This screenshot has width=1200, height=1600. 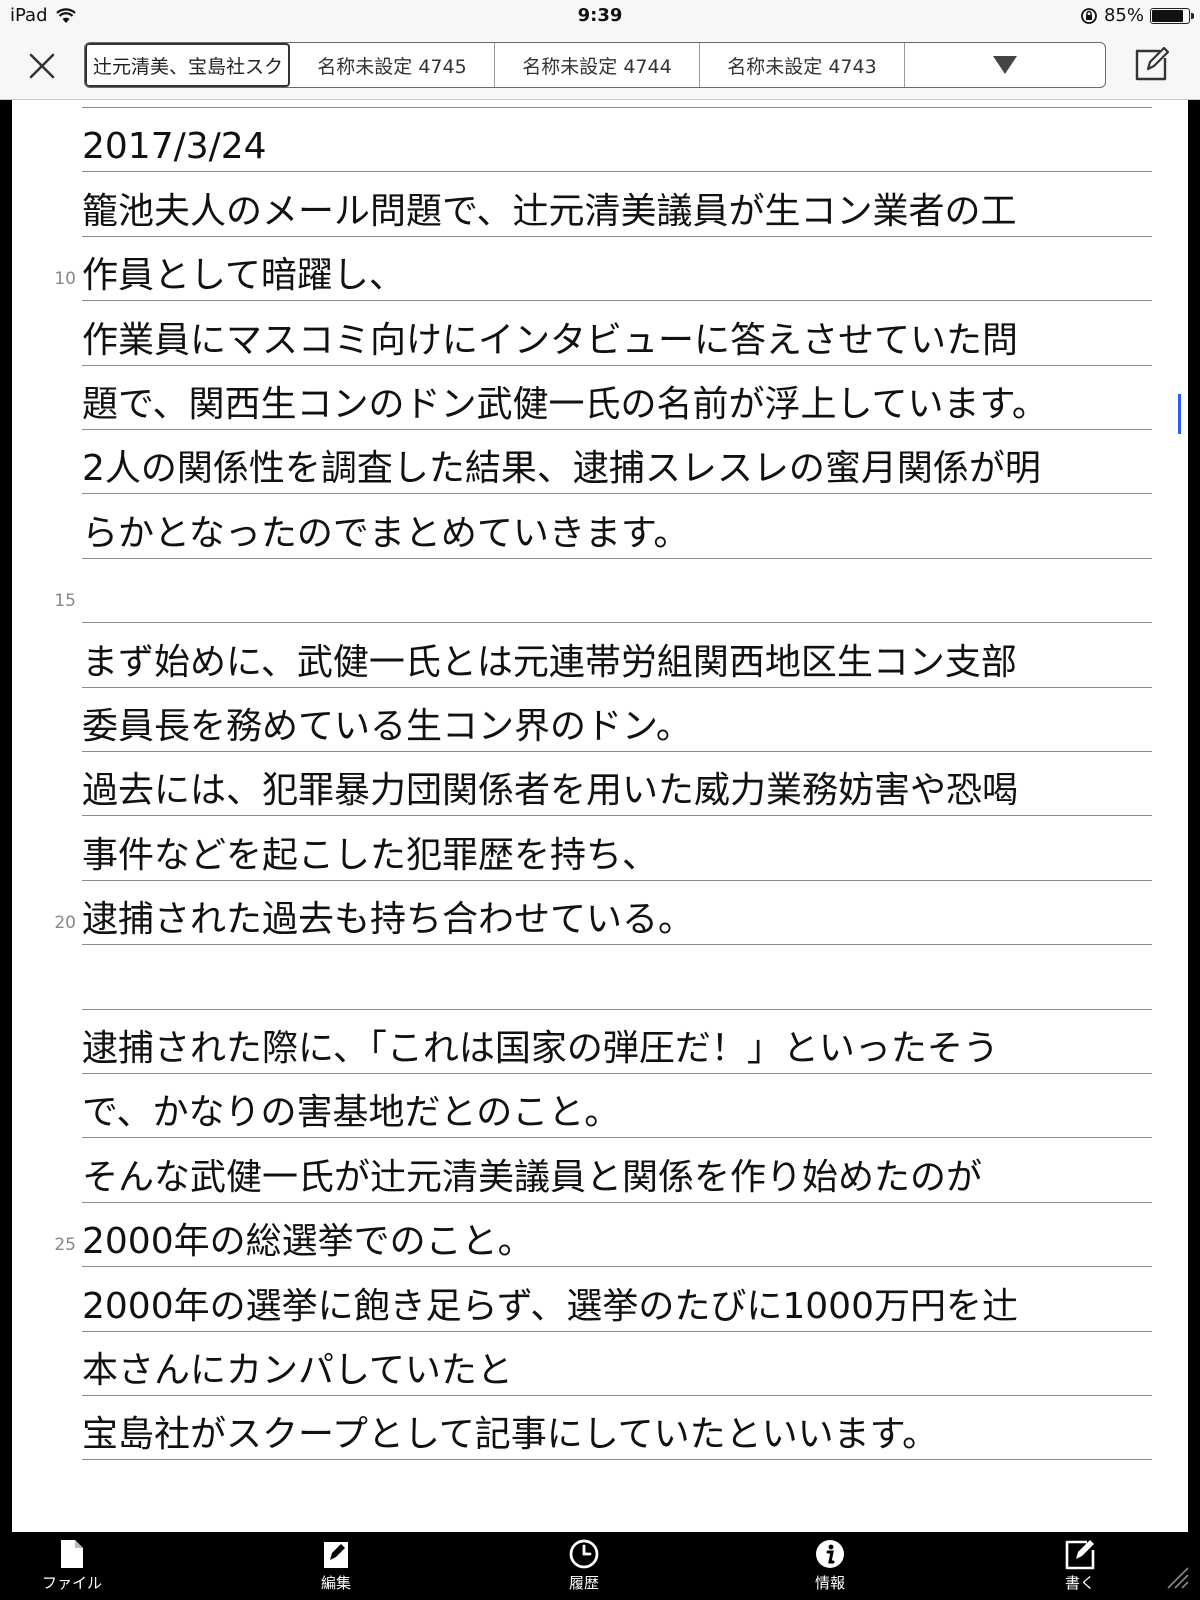 I want to click on line-number: 20, so click(x=65, y=923).